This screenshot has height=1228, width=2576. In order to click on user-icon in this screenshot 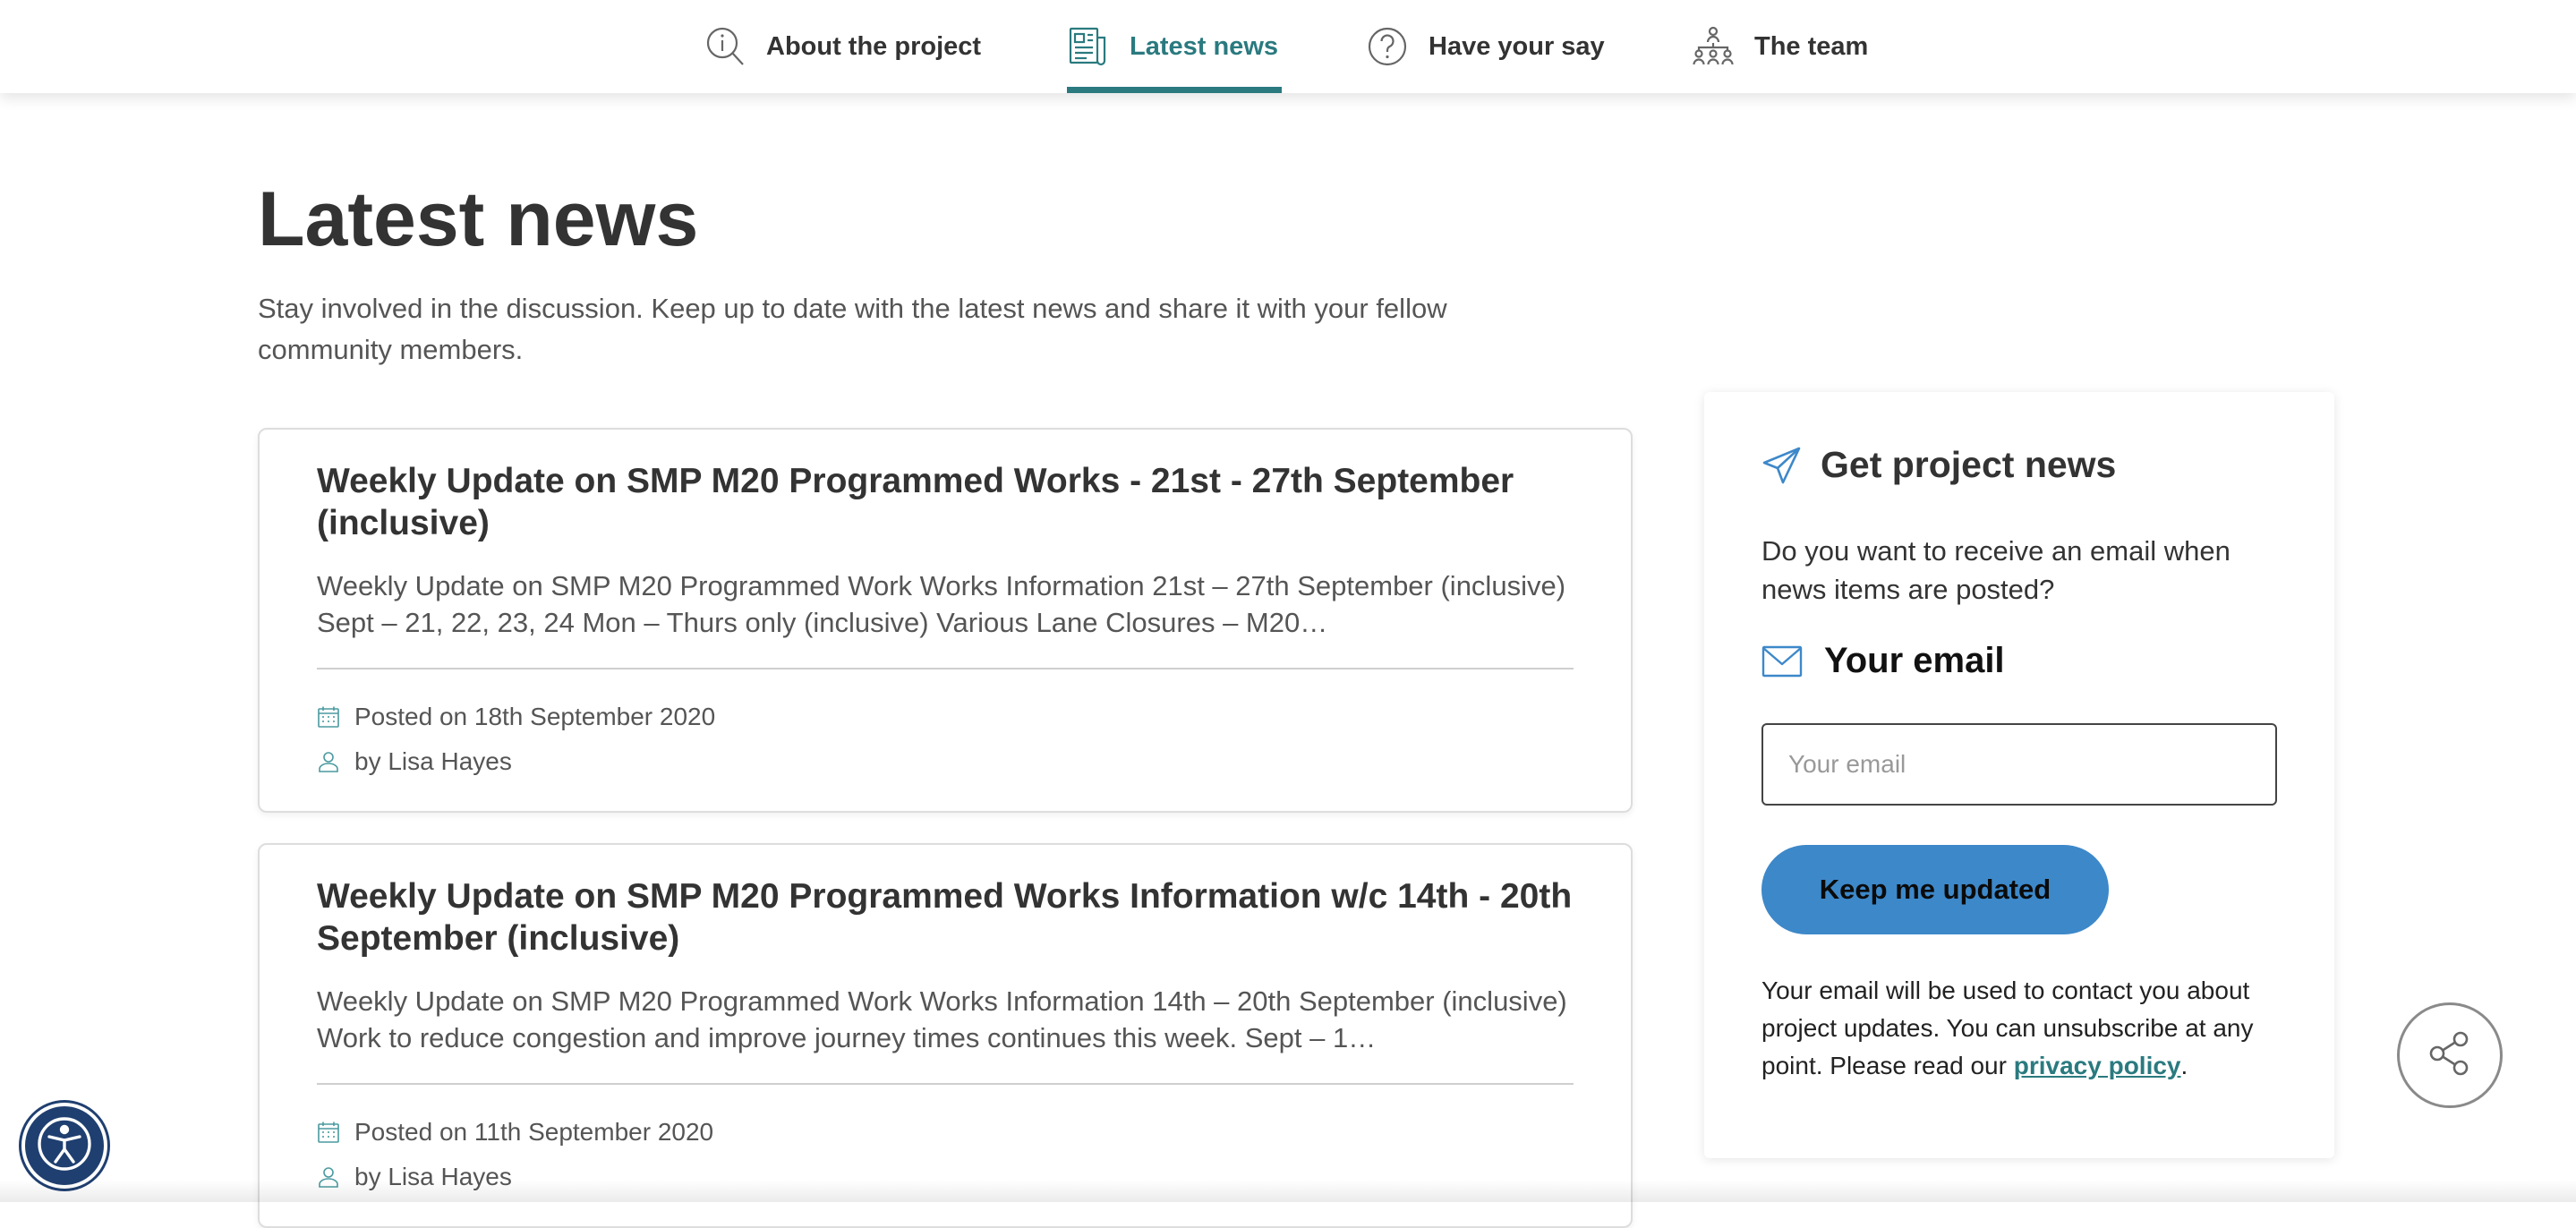, I will do `click(328, 762)`.